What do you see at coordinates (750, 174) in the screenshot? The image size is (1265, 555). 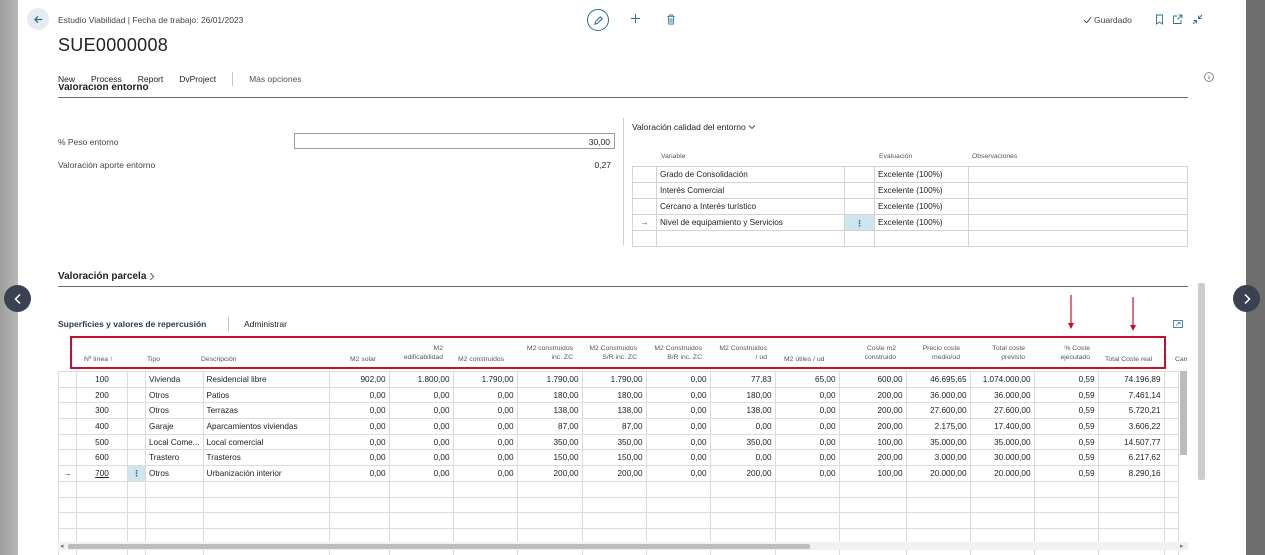 I see `variable-cell: Grado de Consolidación` at bounding box center [750, 174].